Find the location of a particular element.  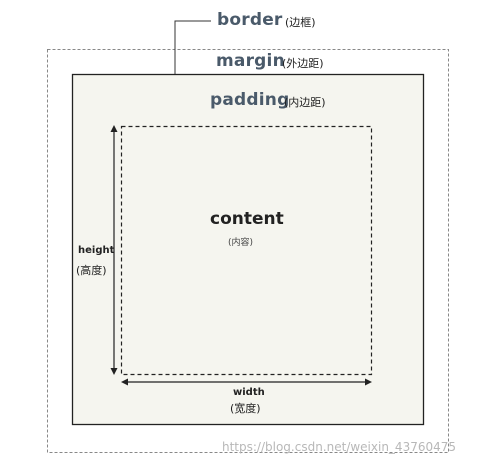

content-label: content is located at coordinates (247, 219).